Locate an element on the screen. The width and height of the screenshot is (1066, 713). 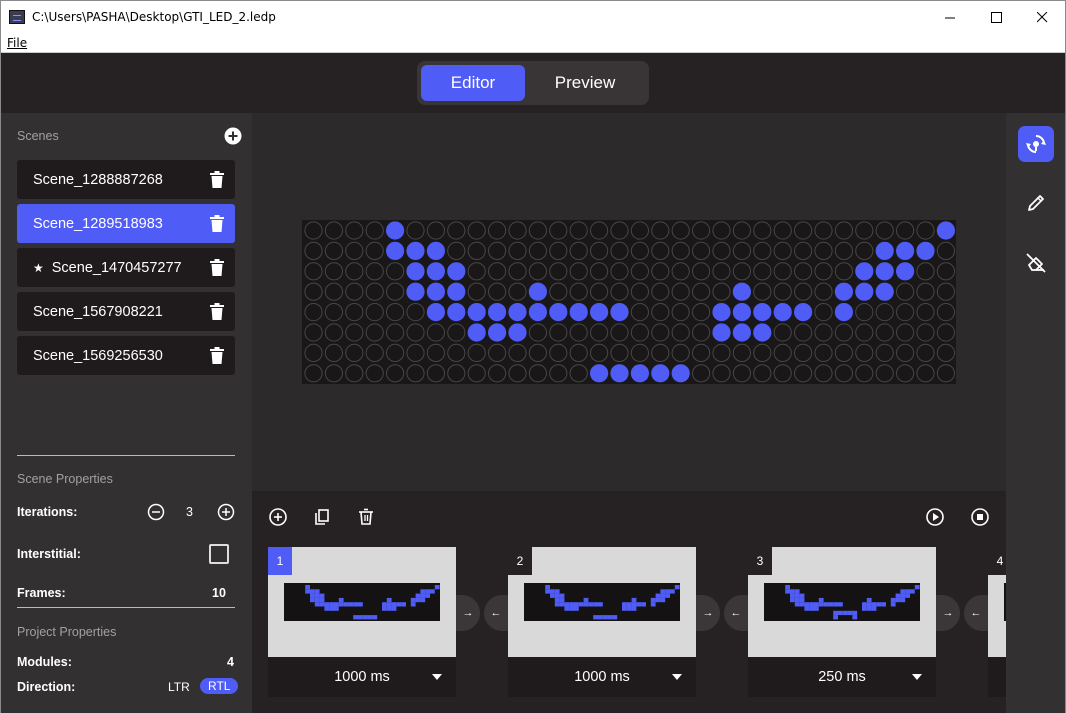
scene-item: Scene_1569256530 is located at coordinates (126, 355).